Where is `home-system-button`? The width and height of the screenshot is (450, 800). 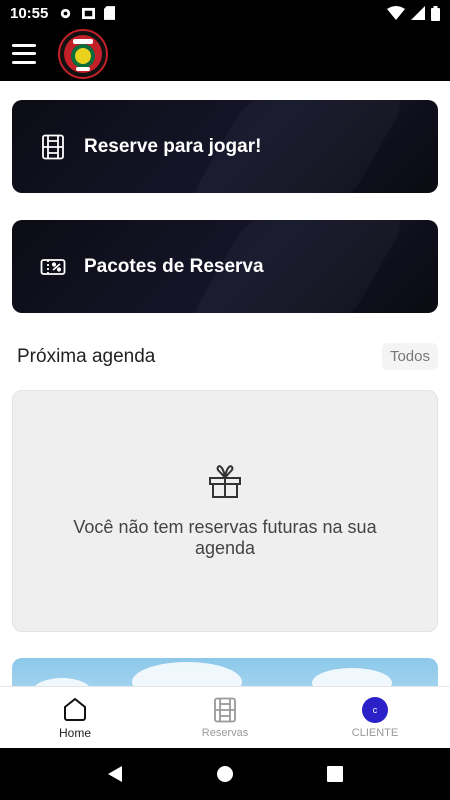 home-system-button is located at coordinates (225, 774).